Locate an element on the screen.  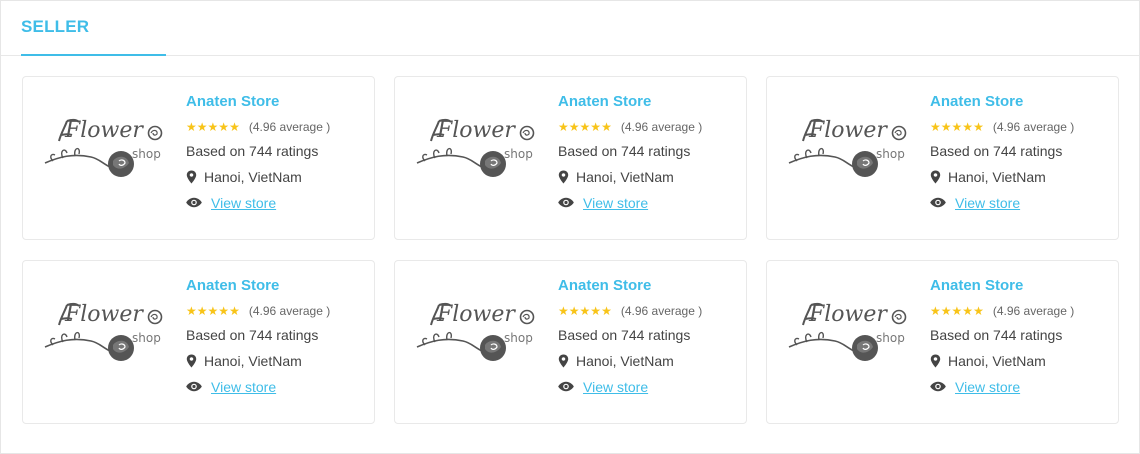
panel-header: SELLER is located at coordinates (570, 28).